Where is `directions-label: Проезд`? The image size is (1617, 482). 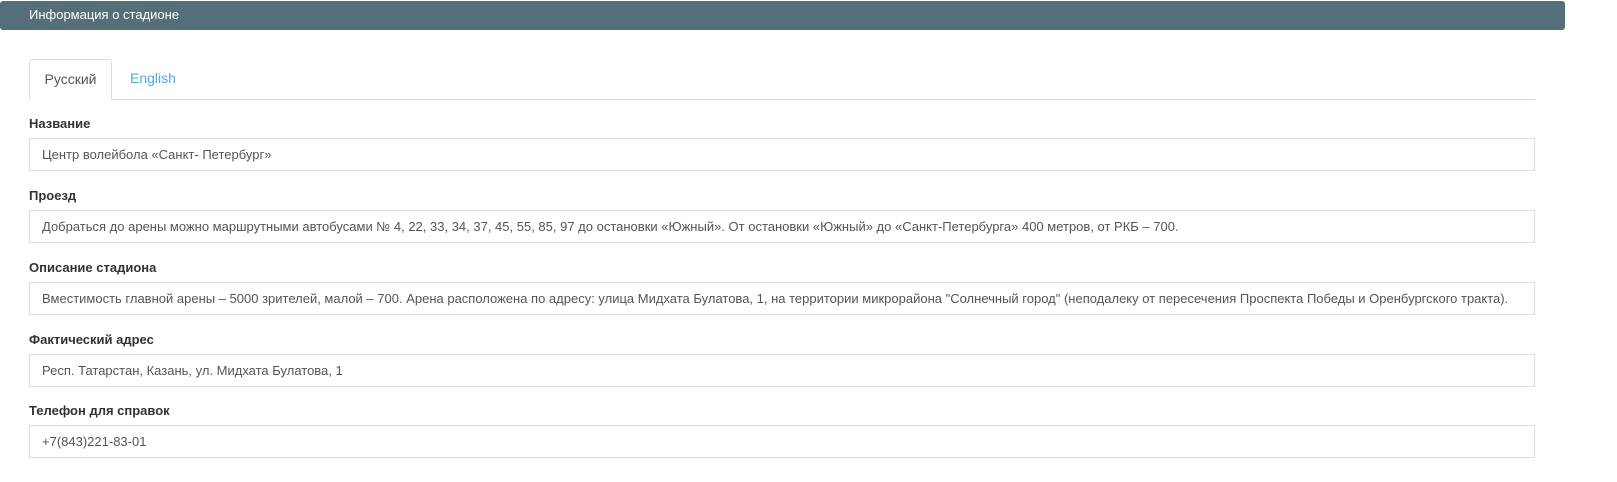
directions-label: Проезд is located at coordinates (53, 195).